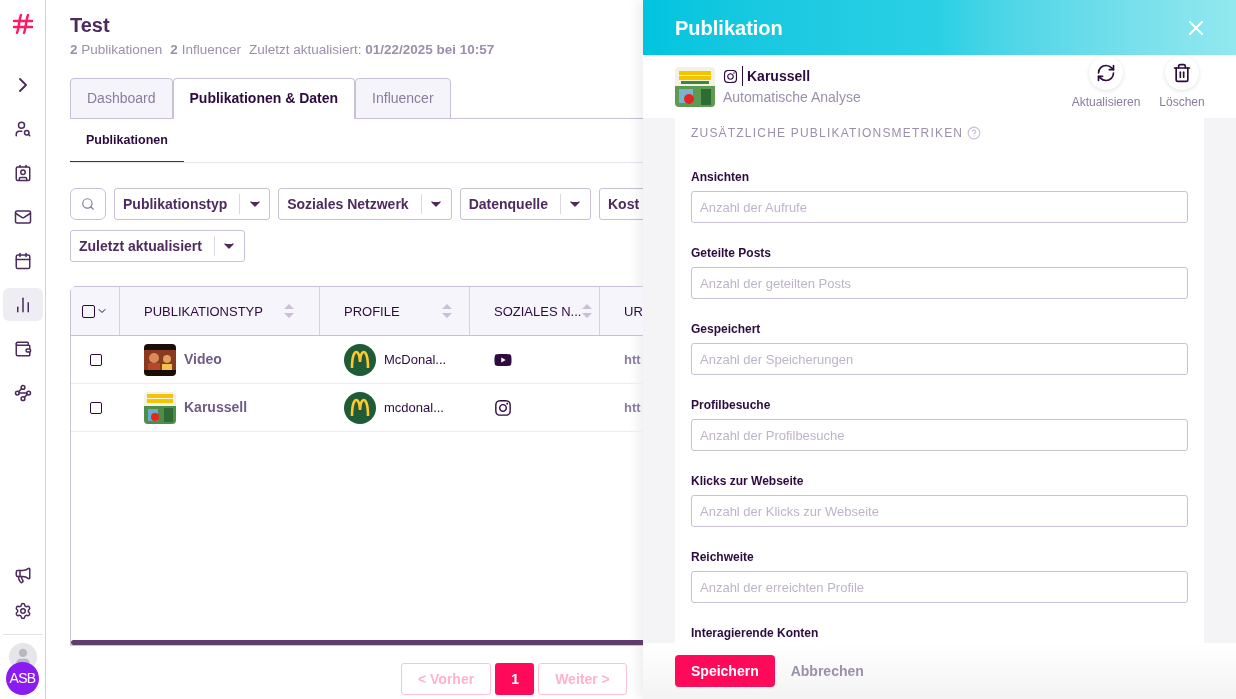  I want to click on settings-icon, so click(22, 611).